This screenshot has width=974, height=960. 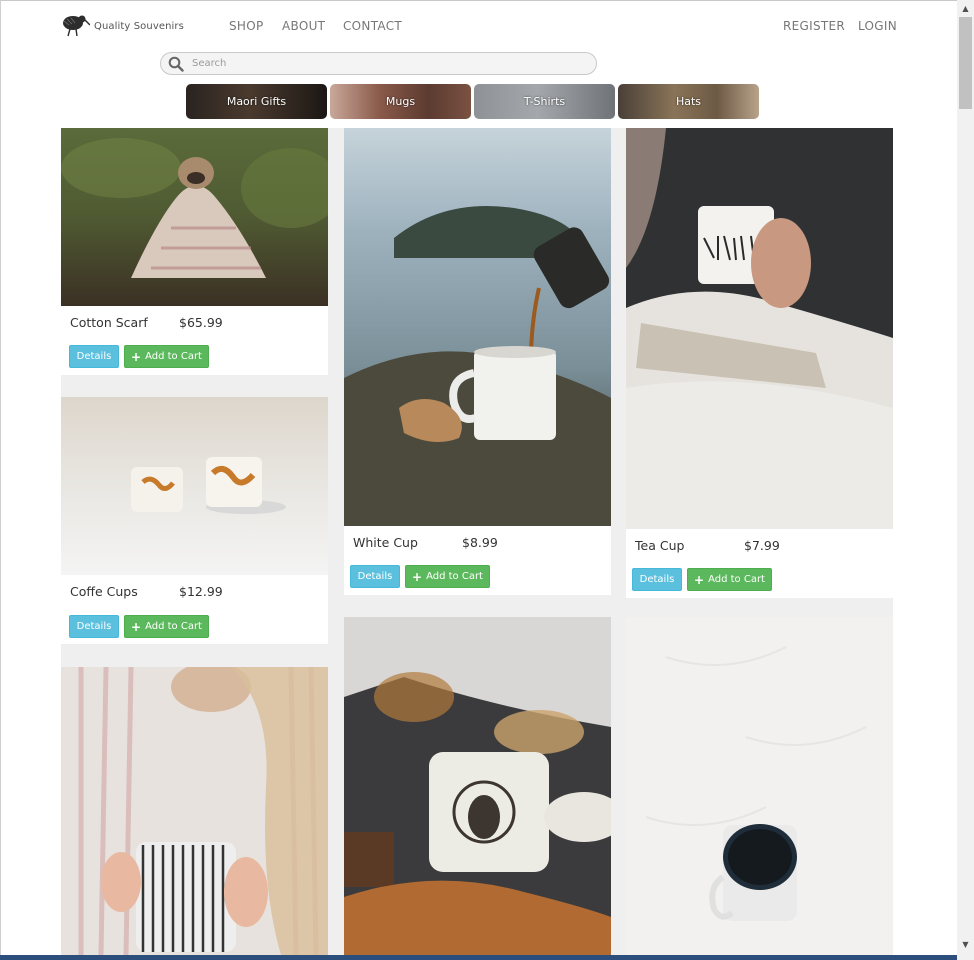 I want to click on window-top-border, so click(x=487, y=0).